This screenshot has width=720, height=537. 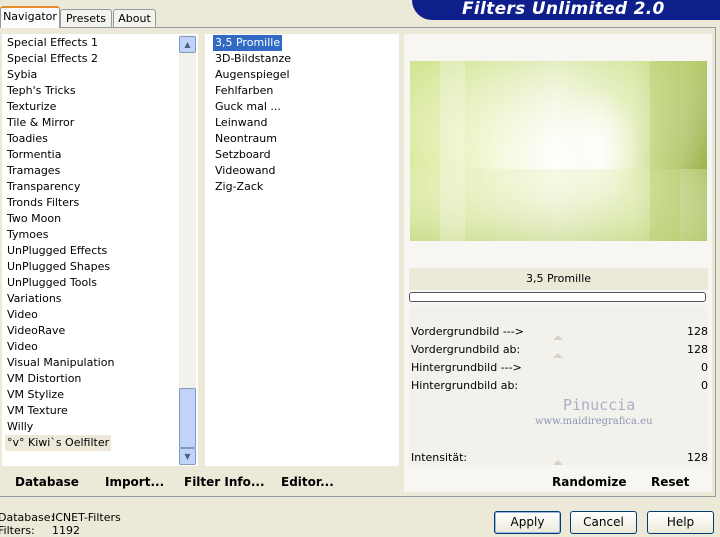 What do you see at coordinates (44, 379) in the screenshot?
I see `category-item: VM Distortion` at bounding box center [44, 379].